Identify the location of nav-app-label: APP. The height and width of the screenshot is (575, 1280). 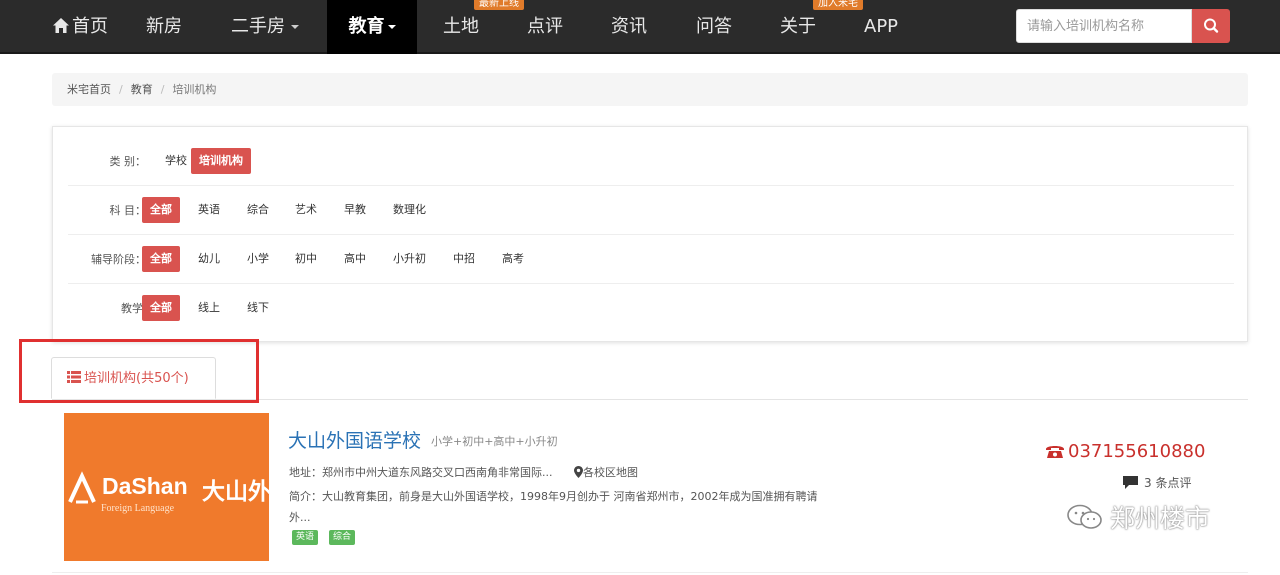
(881, 26).